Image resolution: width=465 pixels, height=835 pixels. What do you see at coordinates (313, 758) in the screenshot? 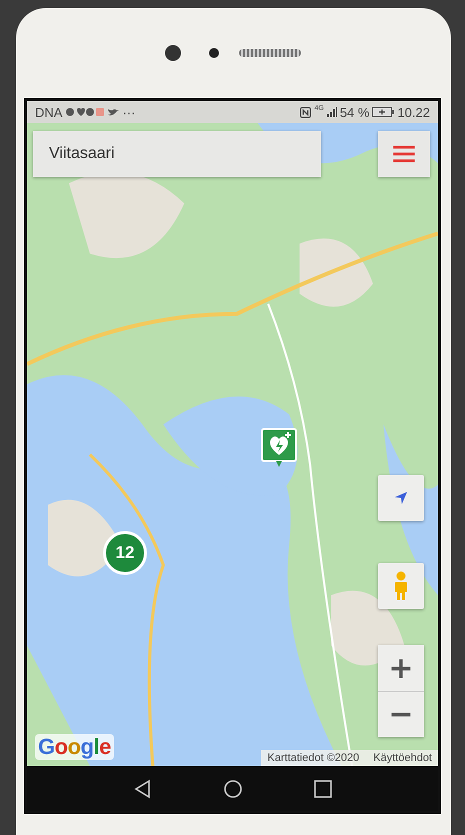
I see `map-data-credit: Karttatiedot ©2020` at bounding box center [313, 758].